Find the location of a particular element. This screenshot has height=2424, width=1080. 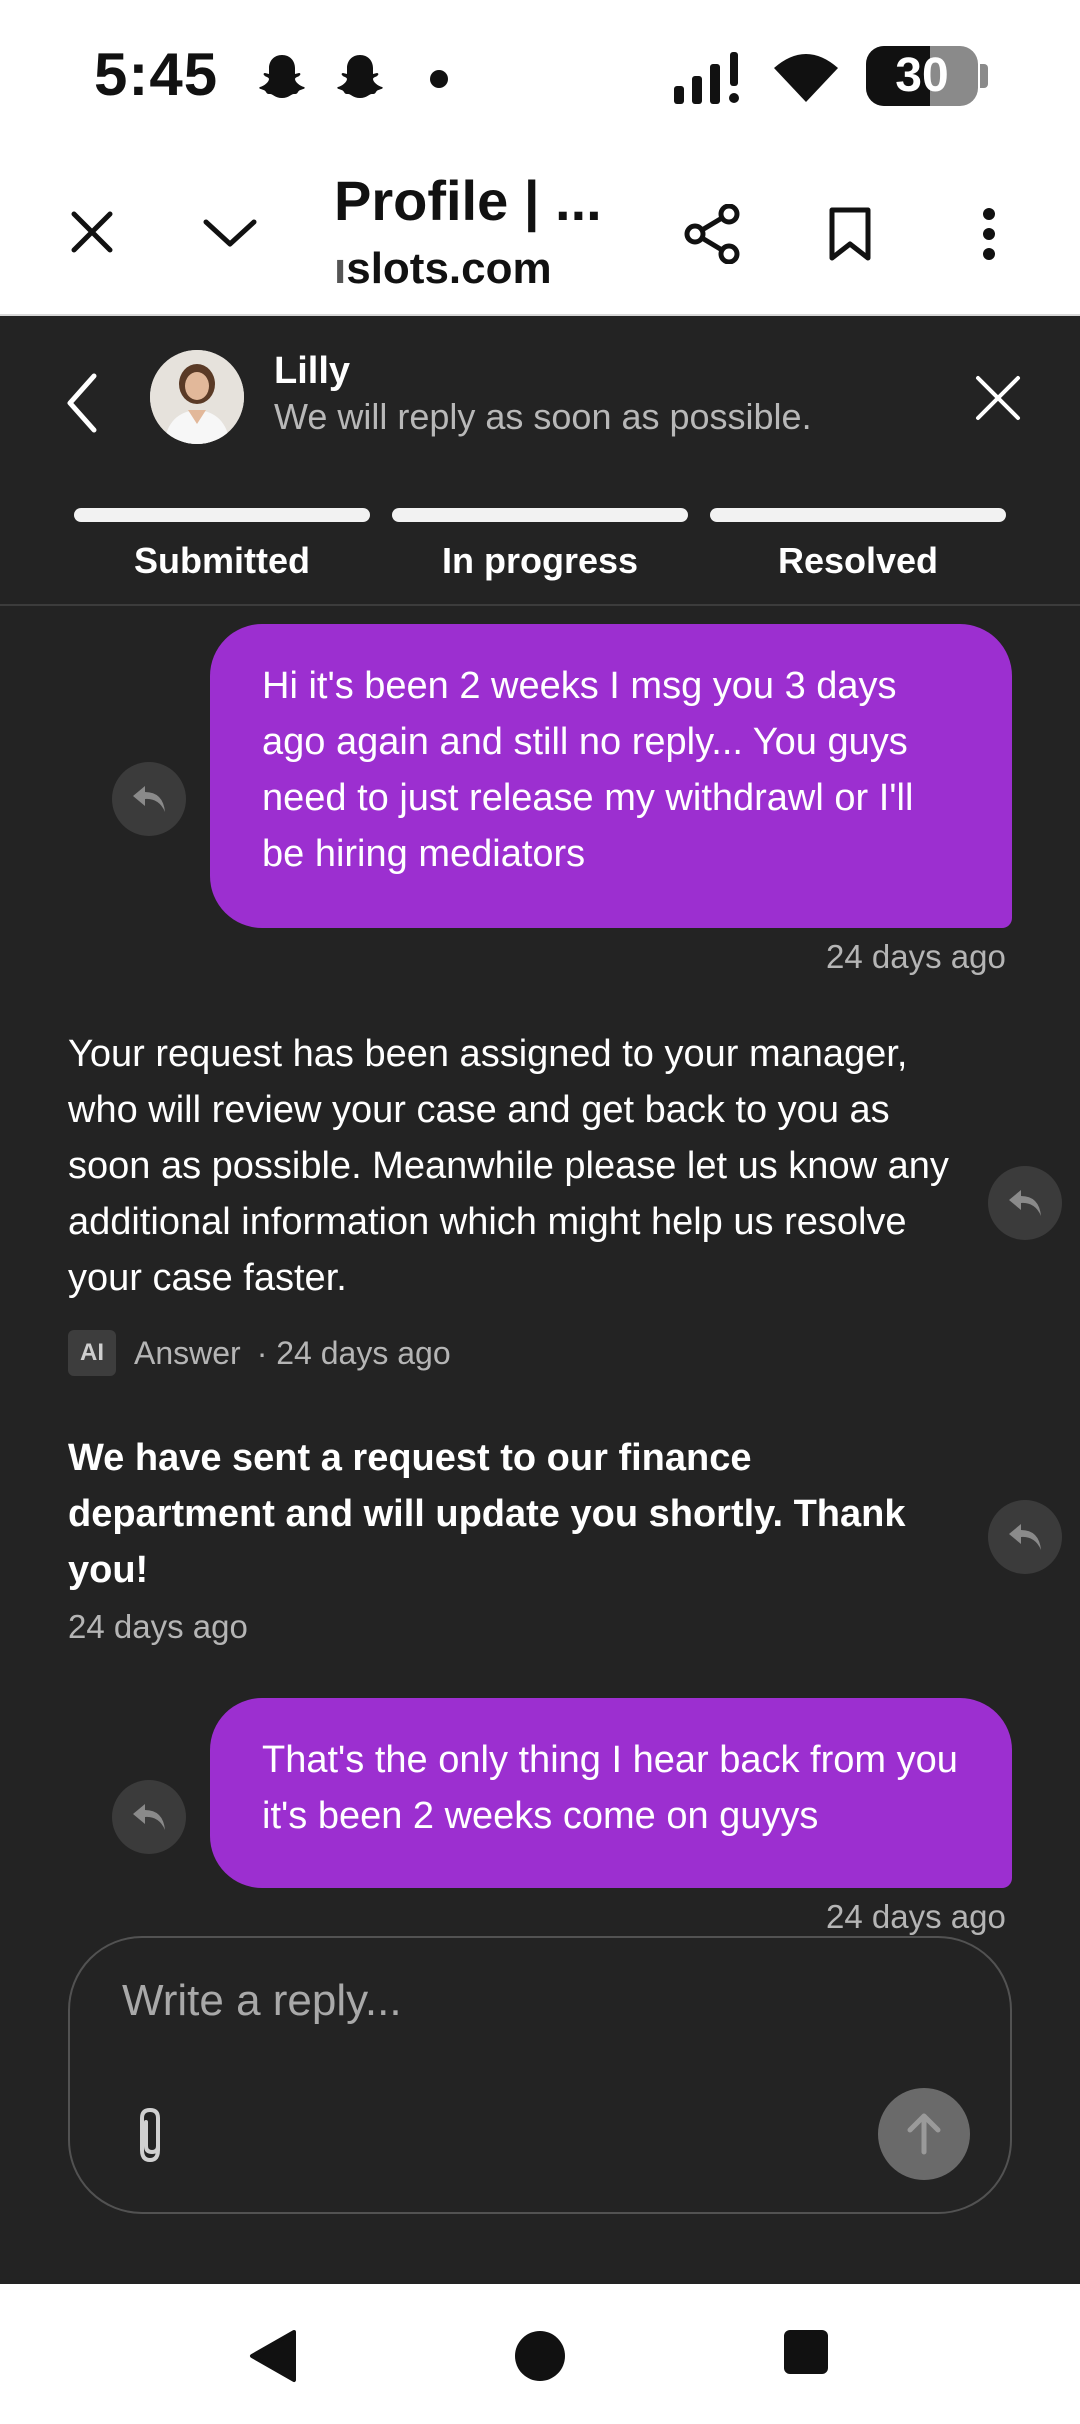

signal-icon is located at coordinates (706, 78).